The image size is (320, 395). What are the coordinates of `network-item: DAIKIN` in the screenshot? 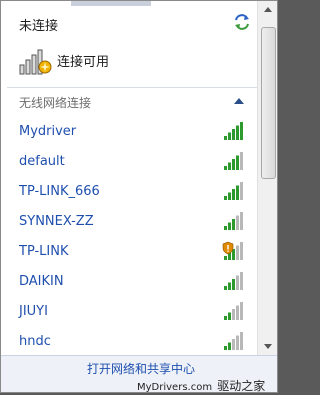 It's located at (129, 282).